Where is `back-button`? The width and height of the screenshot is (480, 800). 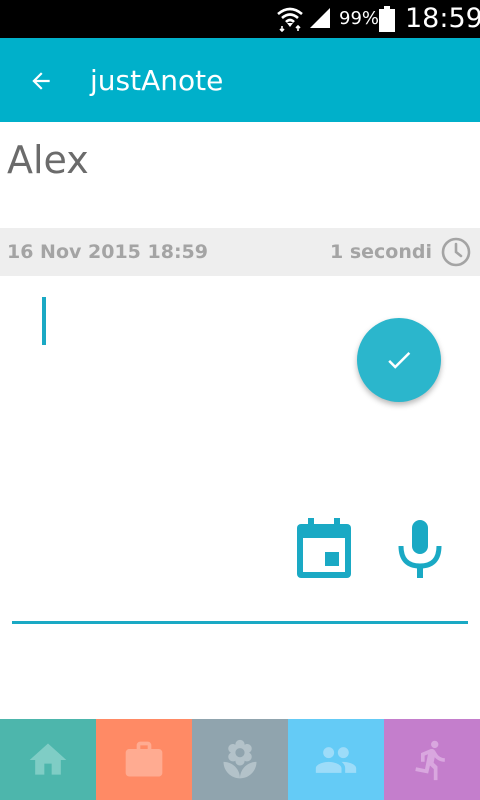 back-button is located at coordinates (41, 81).